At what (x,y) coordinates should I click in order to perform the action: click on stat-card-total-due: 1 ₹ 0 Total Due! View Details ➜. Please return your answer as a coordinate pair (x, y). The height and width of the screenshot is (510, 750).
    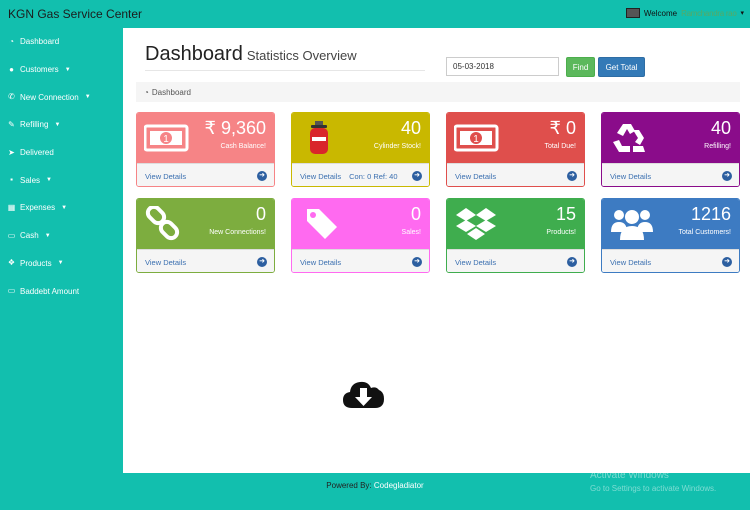
    Looking at the image, I should click on (515, 149).